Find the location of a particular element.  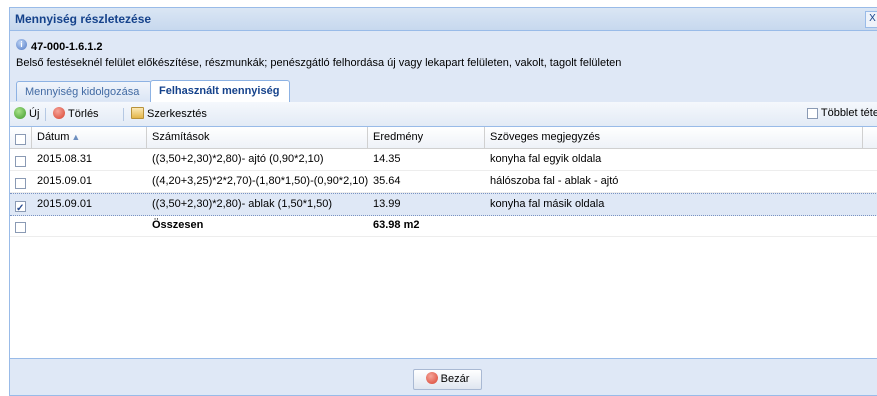

select-all-checkbox is located at coordinates (20, 139).